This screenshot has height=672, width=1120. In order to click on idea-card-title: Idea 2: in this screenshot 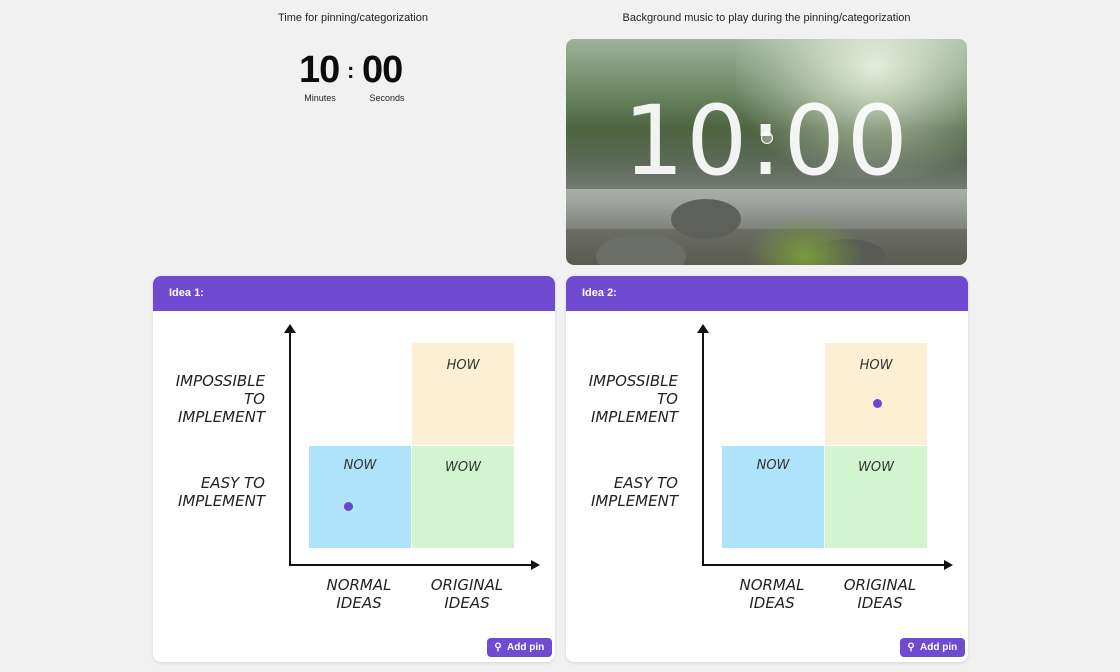, I will do `click(599, 293)`.